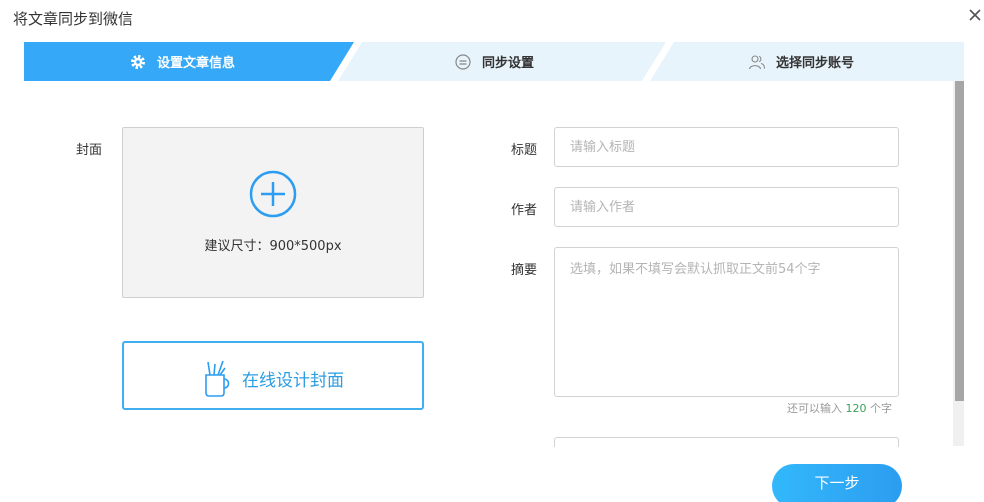 Image resolution: width=984 pixels, height=502 pixels. I want to click on dialog-title: 将文章同步到微信, so click(73, 19).